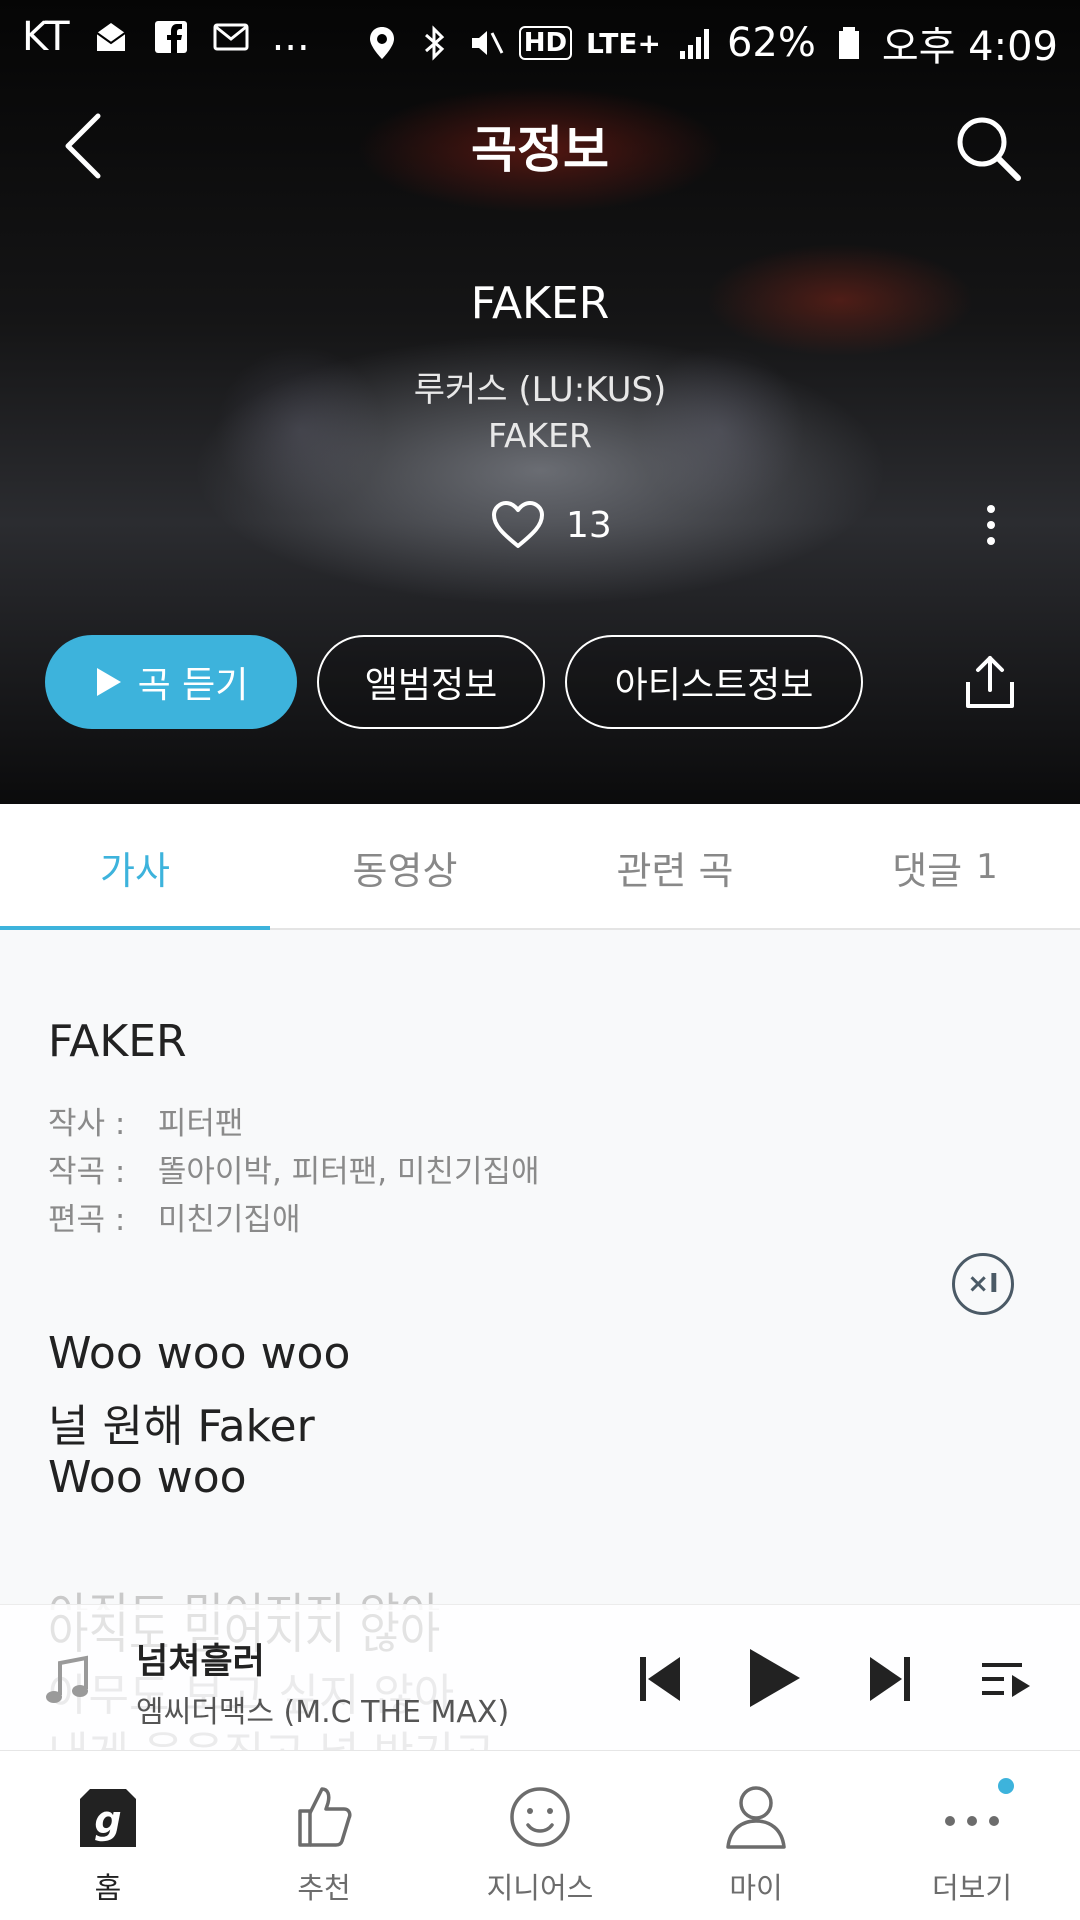 The width and height of the screenshot is (1080, 1920). I want to click on new-badge-dot, so click(1006, 1786).